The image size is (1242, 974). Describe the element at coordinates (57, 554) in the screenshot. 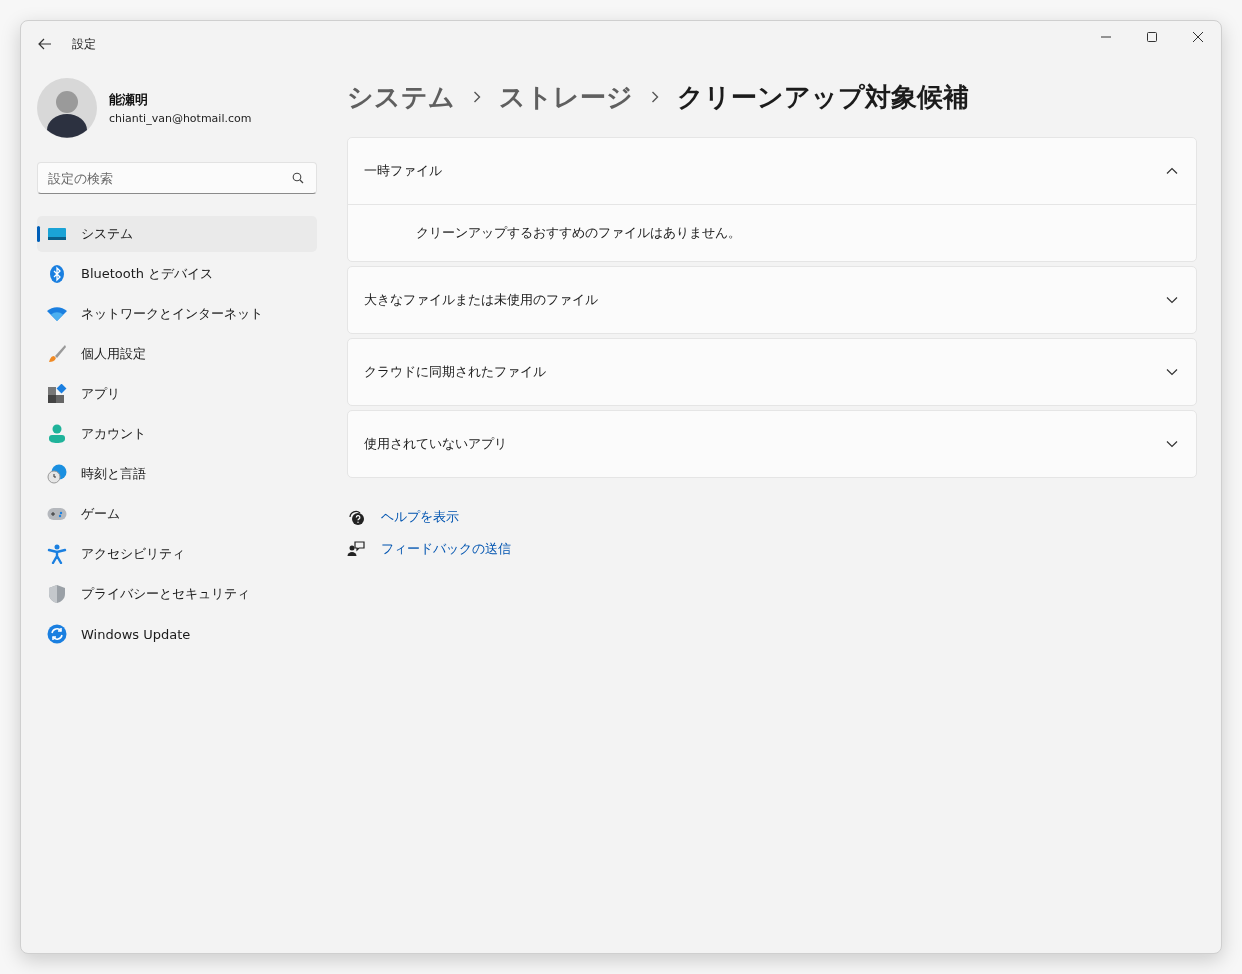

I see `accessibility-icon` at that location.